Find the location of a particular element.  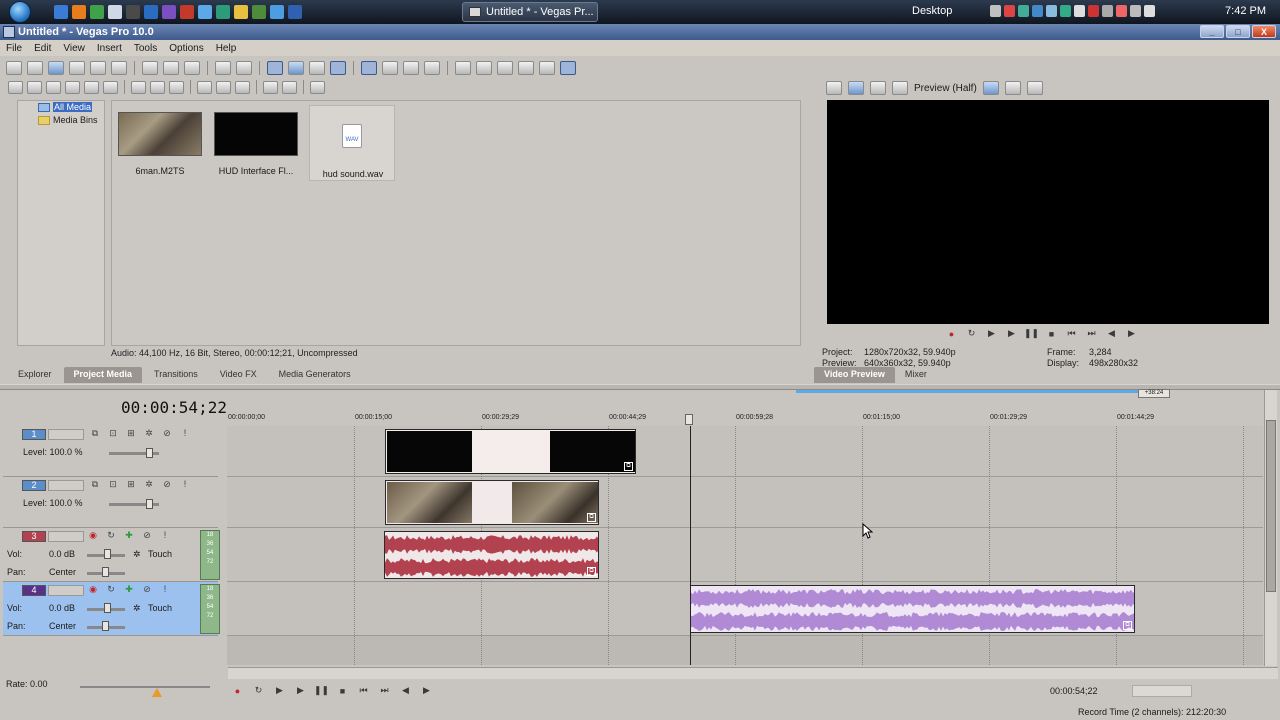

network-icon is located at coordinates (1135, 11).